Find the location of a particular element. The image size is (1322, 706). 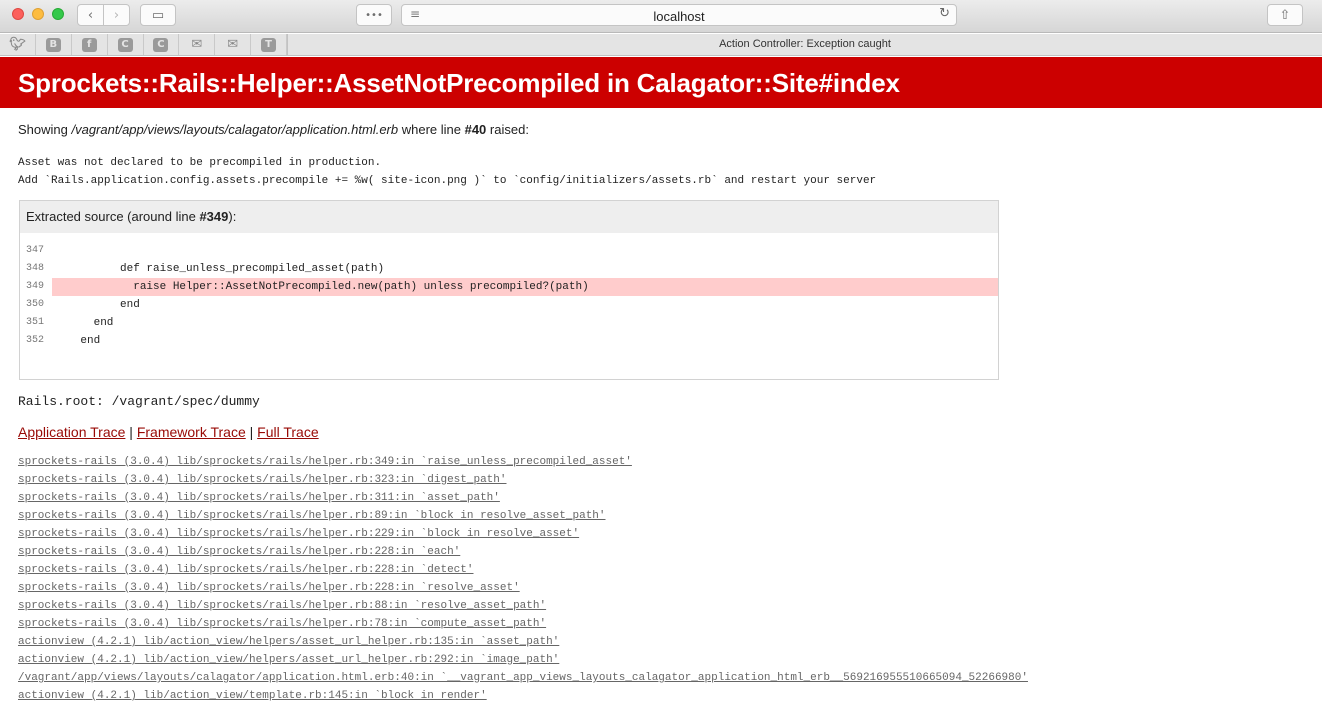

reload-icon: ↻ is located at coordinates (944, 13).